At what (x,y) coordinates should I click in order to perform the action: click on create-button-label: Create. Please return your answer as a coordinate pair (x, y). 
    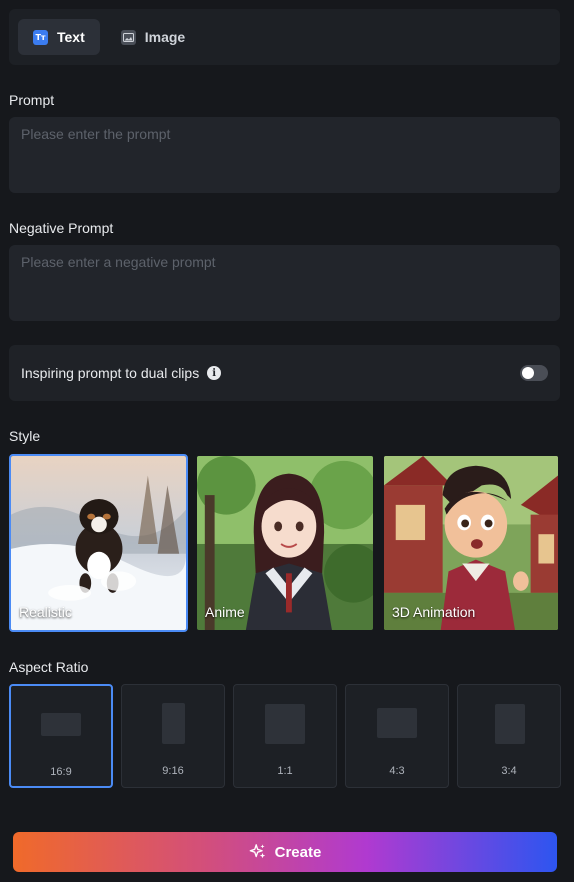
    Looking at the image, I should click on (298, 852).